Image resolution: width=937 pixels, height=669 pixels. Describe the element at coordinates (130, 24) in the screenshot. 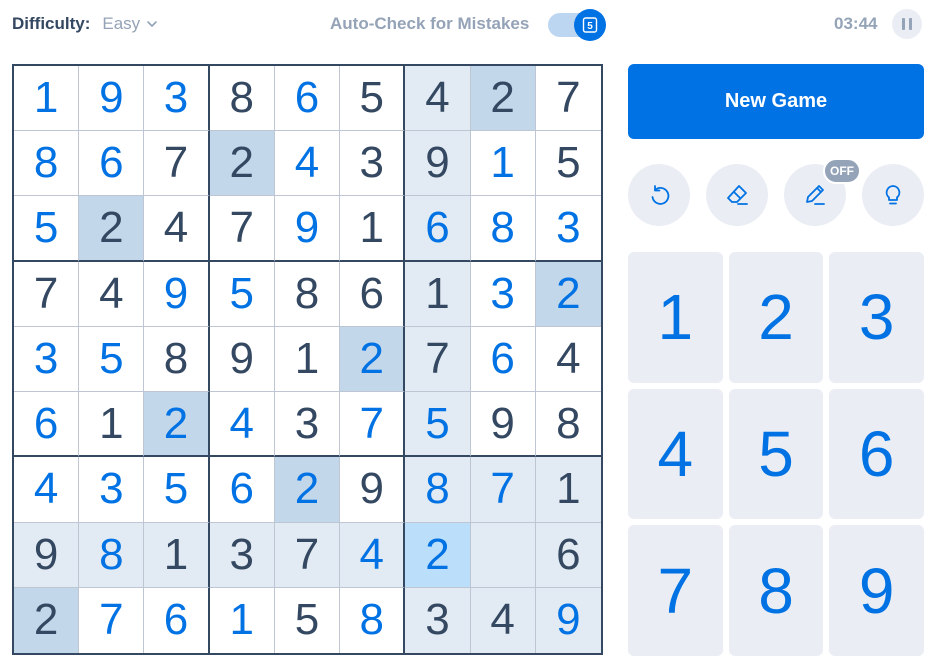

I see `difficulty-dropdown: Easy` at that location.